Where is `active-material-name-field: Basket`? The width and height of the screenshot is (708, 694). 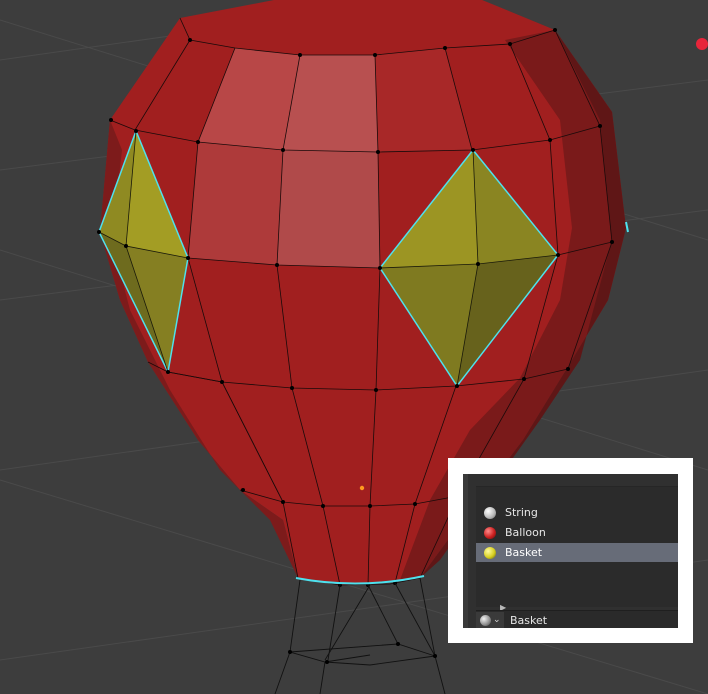 active-material-name-field: Basket is located at coordinates (528, 620).